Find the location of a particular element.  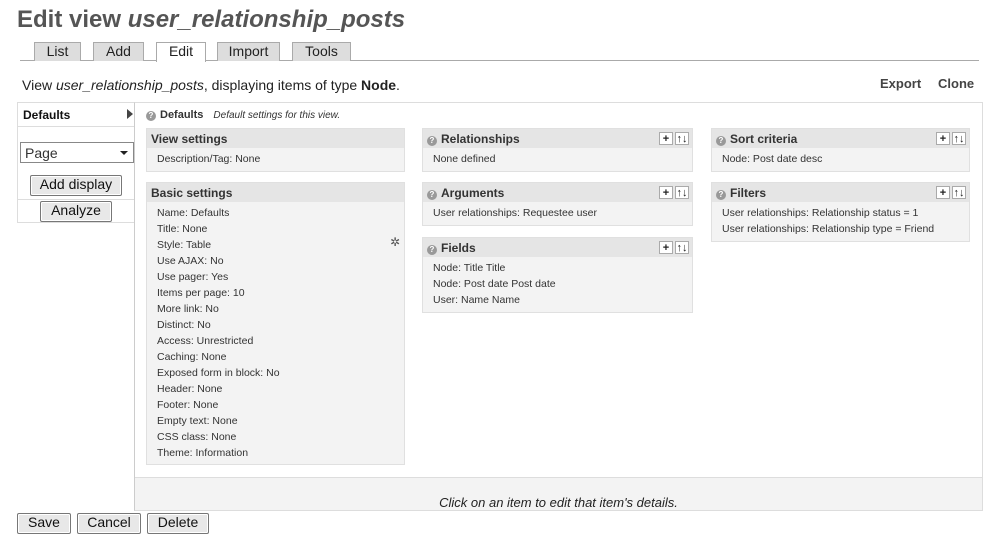

chevron-down-icon is located at coordinates (124, 153).